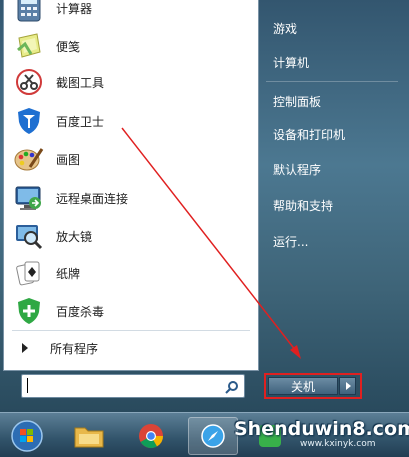  What do you see at coordinates (27, 436) in the screenshot?
I see `start-orb-icon` at bounding box center [27, 436].